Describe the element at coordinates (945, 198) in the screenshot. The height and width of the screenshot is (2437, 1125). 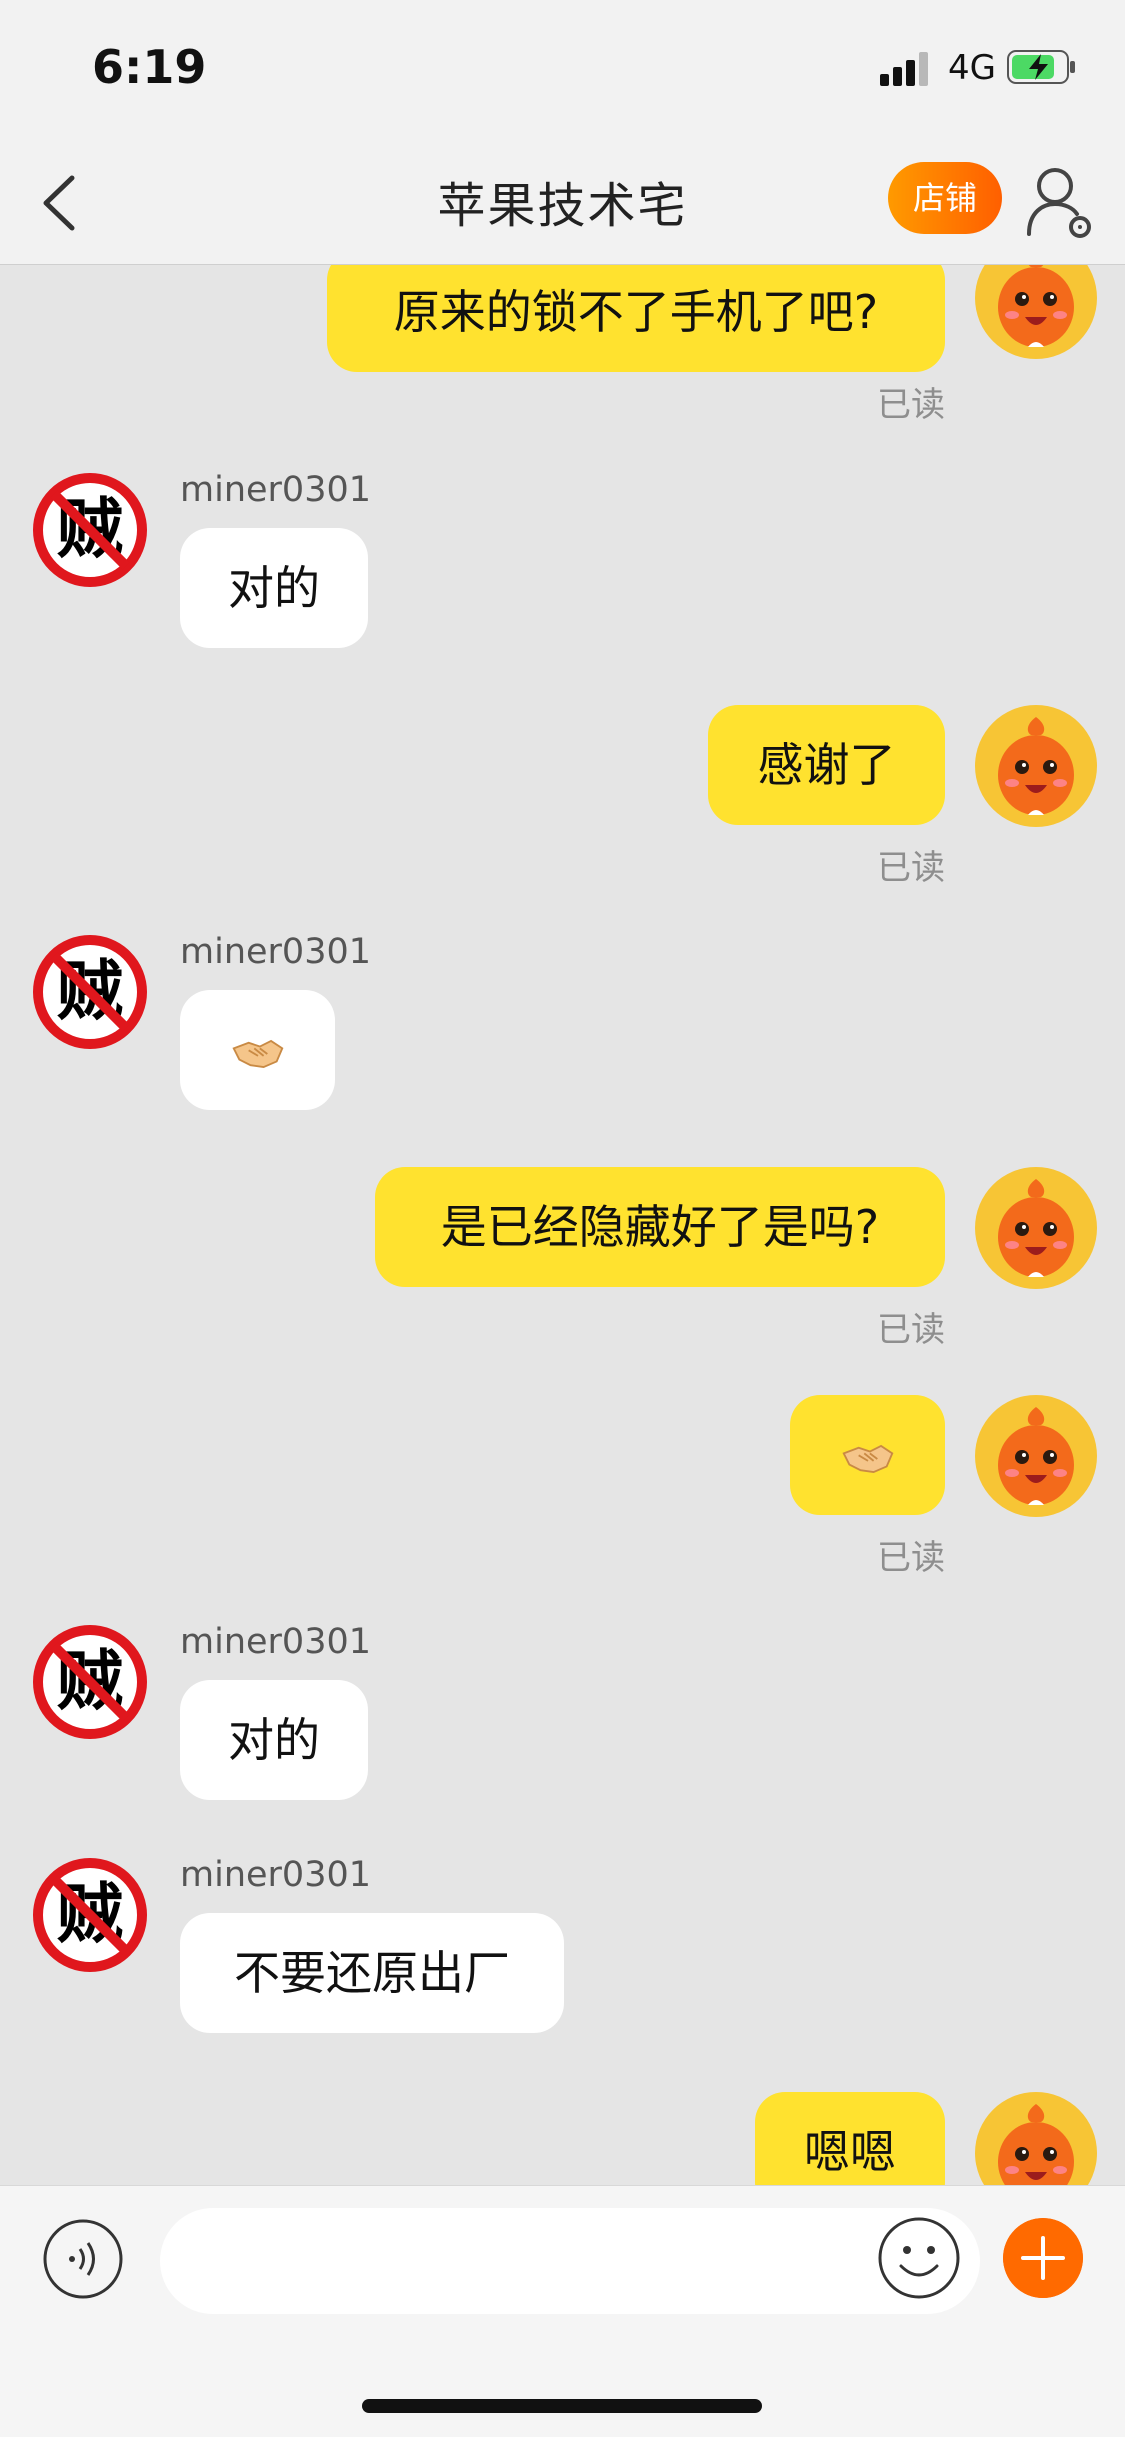
I see `shop-button: 店铺` at that location.